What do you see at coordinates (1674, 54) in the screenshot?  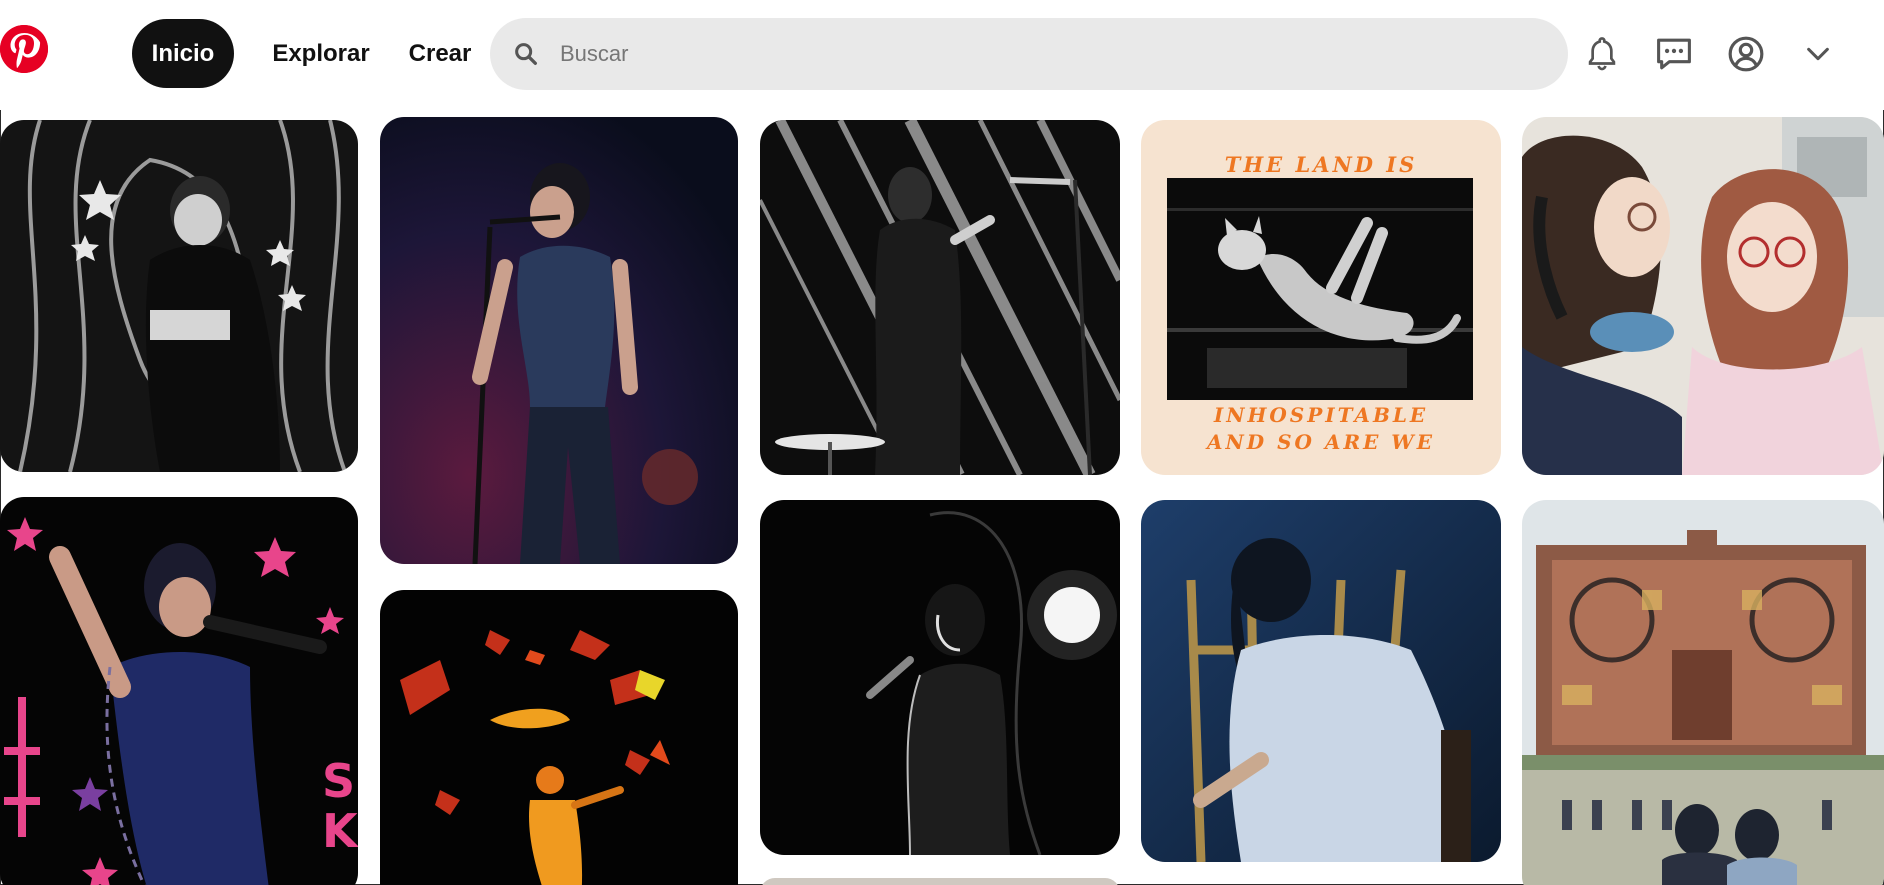 I see `message-icon` at bounding box center [1674, 54].